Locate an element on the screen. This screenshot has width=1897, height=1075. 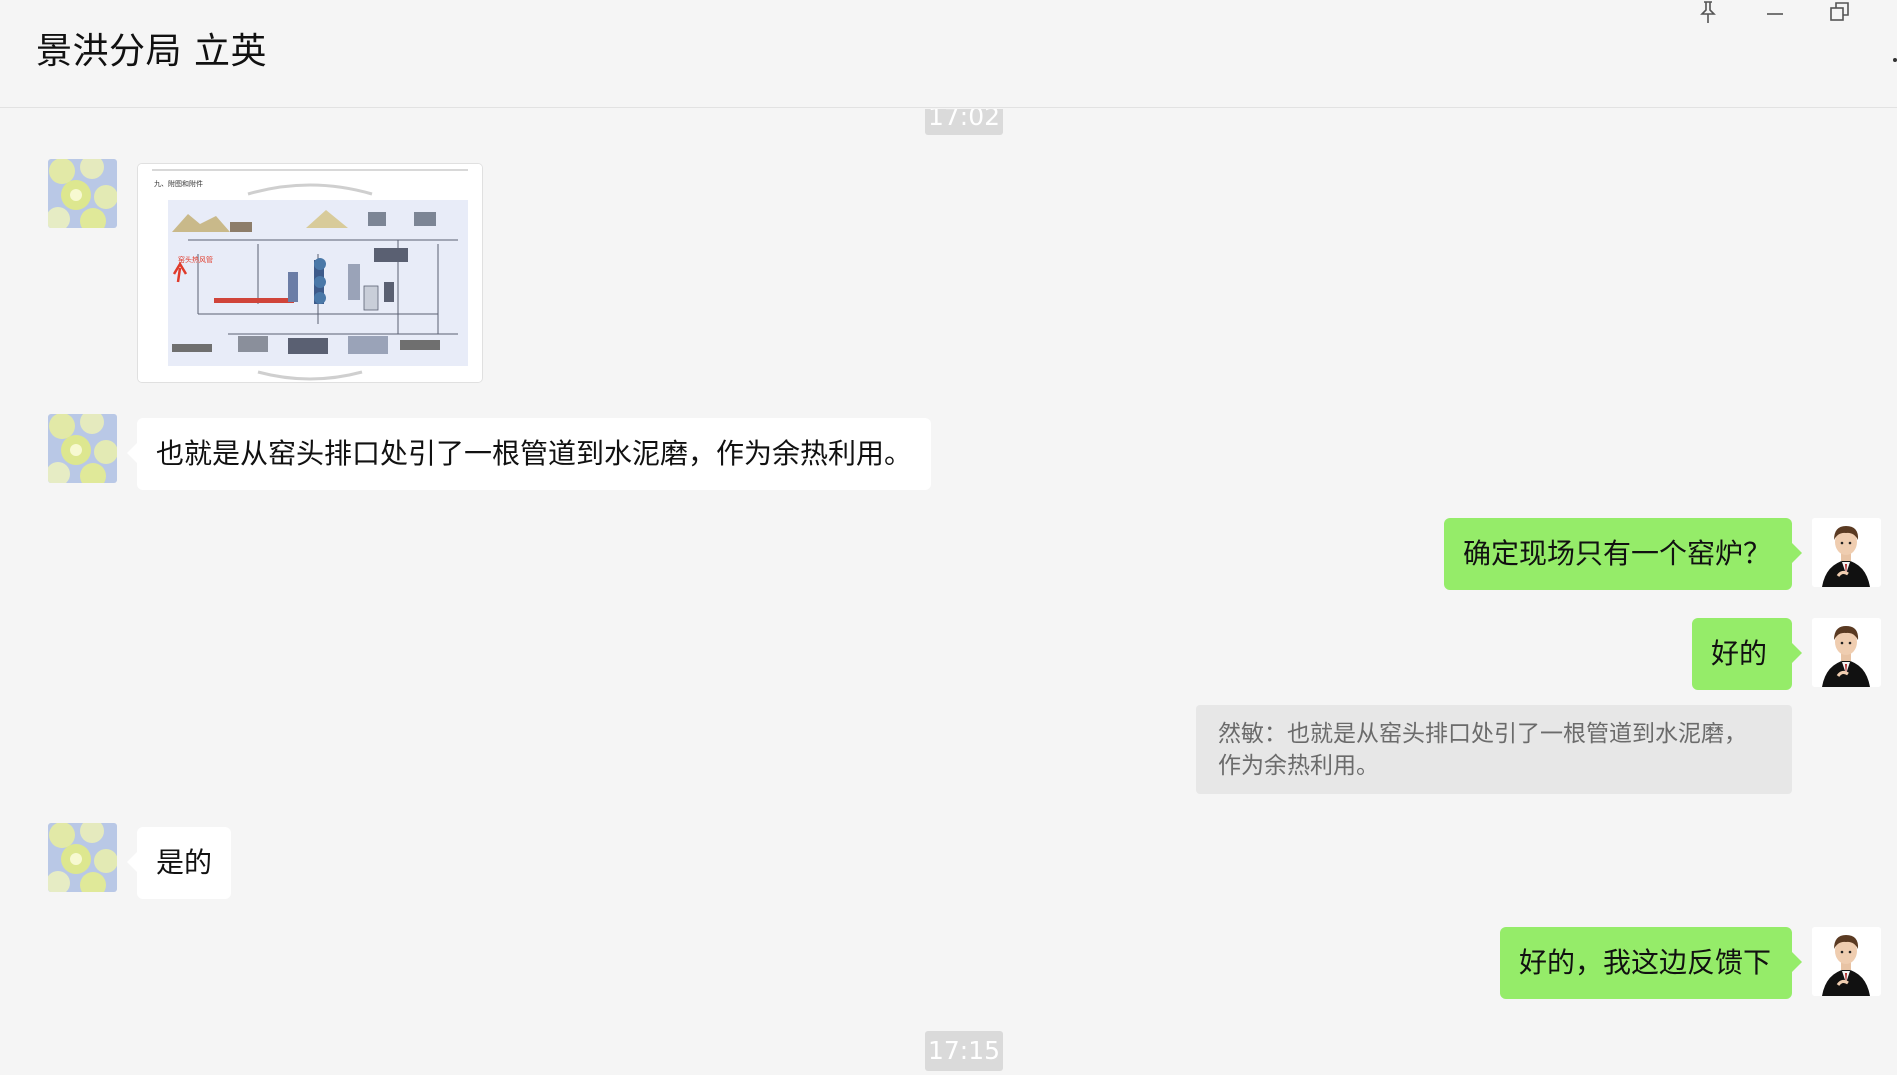
timestamp: 17:15 is located at coordinates (964, 1051).